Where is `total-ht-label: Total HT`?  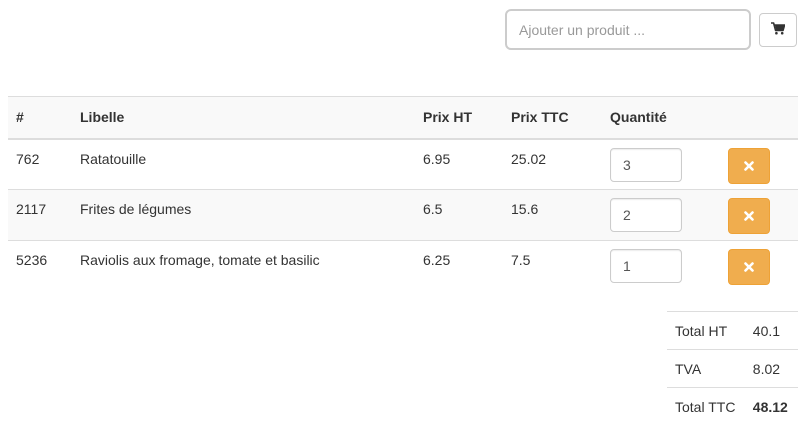
total-ht-label: Total HT is located at coordinates (707, 330).